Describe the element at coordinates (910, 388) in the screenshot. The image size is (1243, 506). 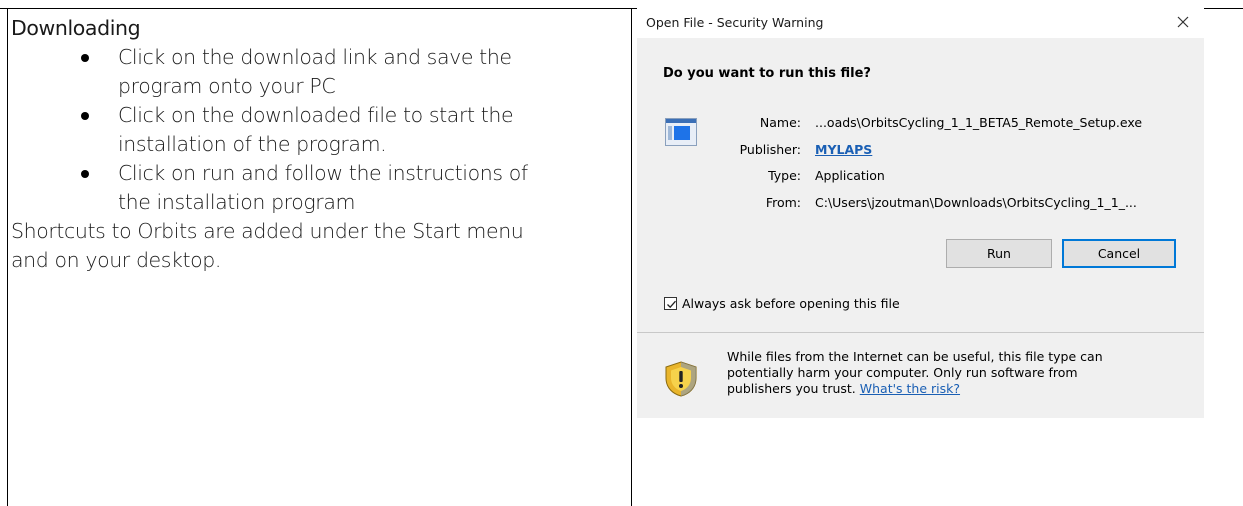
I see `whats-the-risk-link: What's the risk?` at that location.